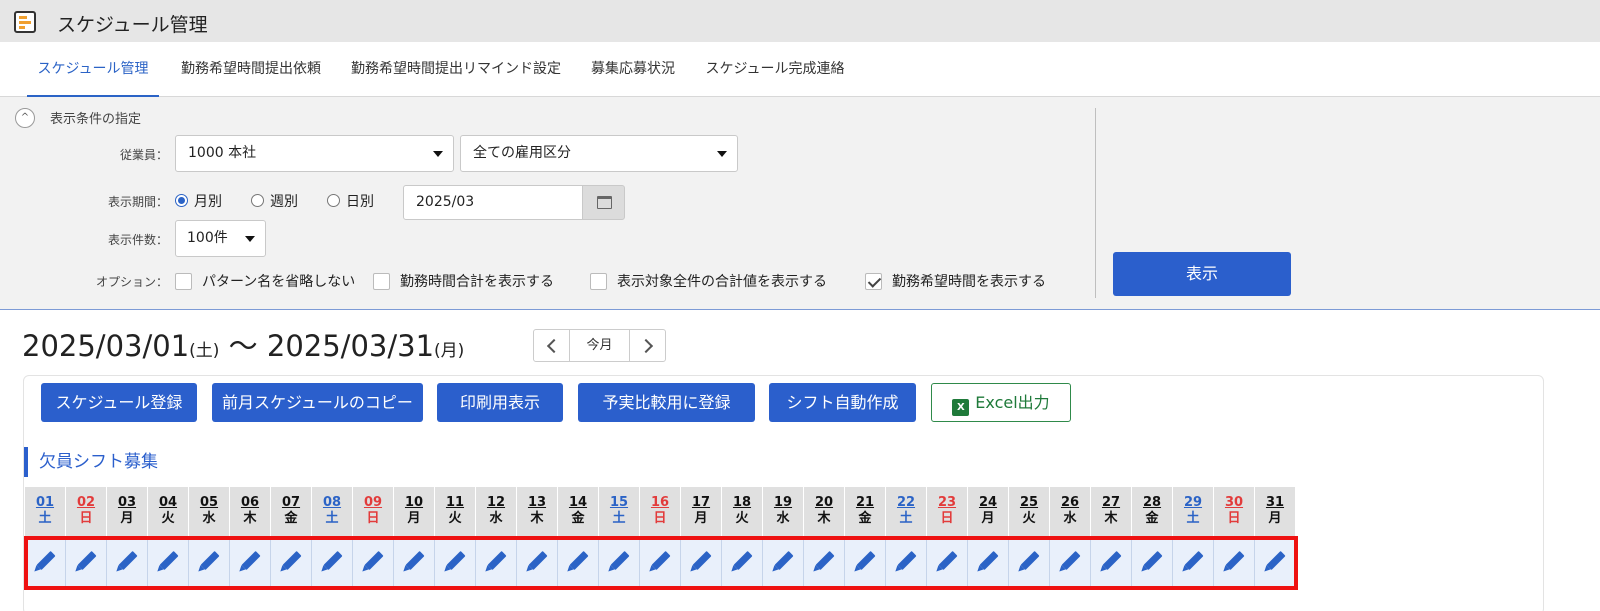  I want to click on excel-export-button: X Excel出力, so click(1001, 402).